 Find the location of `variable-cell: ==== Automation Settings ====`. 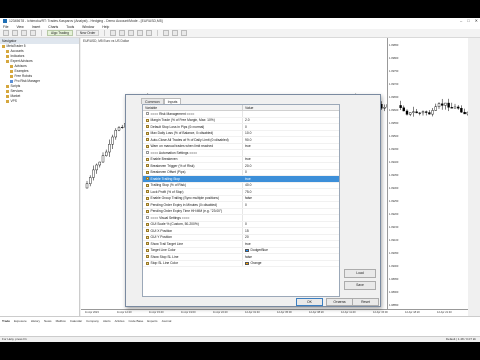

variable-cell: ==== Automation Settings ==== is located at coordinates (193, 153).